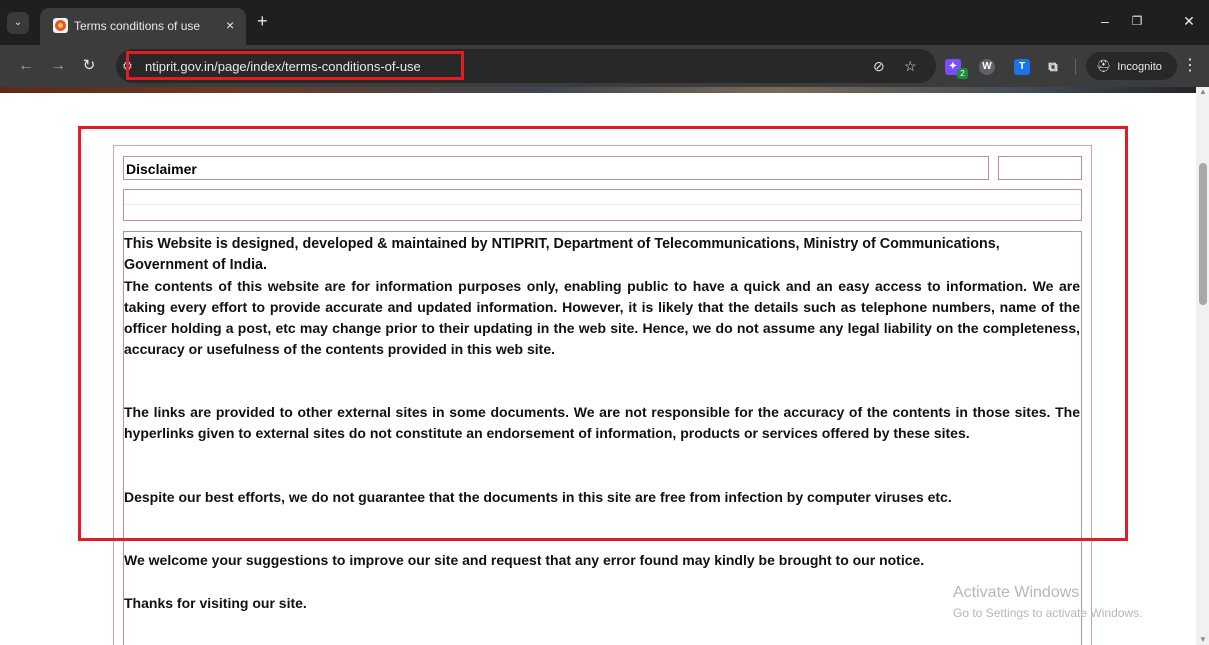  I want to click on forward-icon: →, so click(58, 66).